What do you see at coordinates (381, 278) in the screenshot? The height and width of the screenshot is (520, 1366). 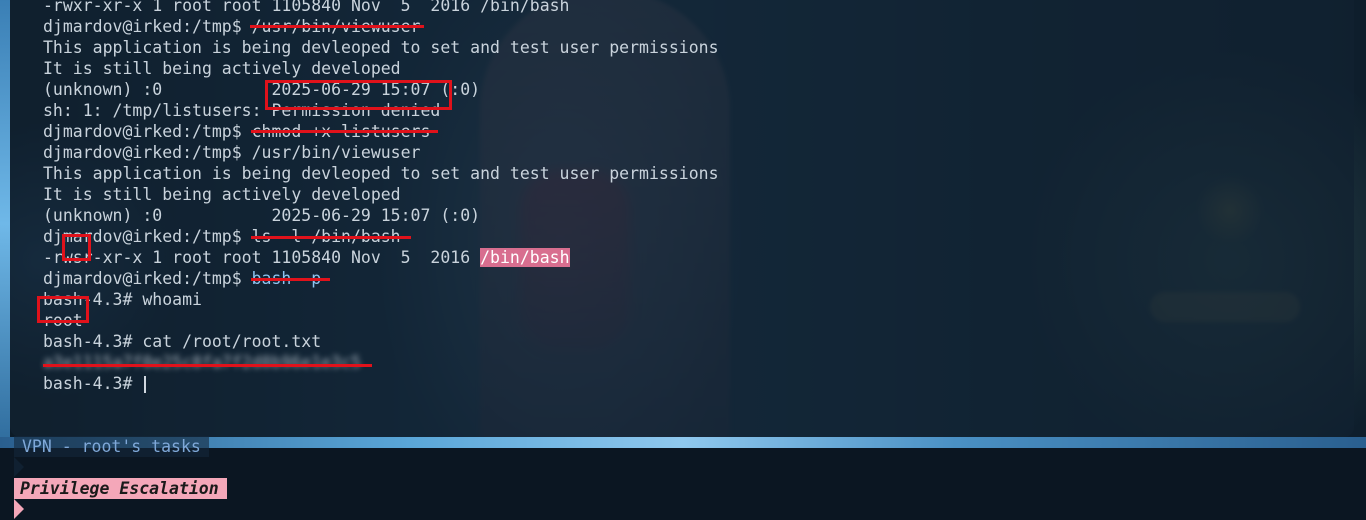 I see `terminal-line-bash-p: djmardov@irked:/tmp$ bash -p` at bounding box center [381, 278].